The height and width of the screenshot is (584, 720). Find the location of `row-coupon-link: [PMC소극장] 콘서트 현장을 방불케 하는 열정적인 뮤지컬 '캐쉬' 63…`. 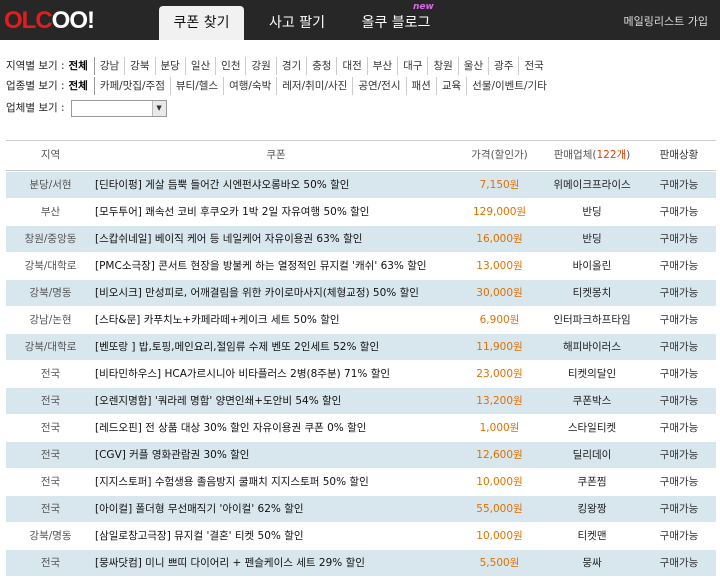

row-coupon-link: [PMC소극장] 콘서트 현장을 방불케 하는 열정적인 뮤지컬 '캐쉬' 63… is located at coordinates (276, 266).